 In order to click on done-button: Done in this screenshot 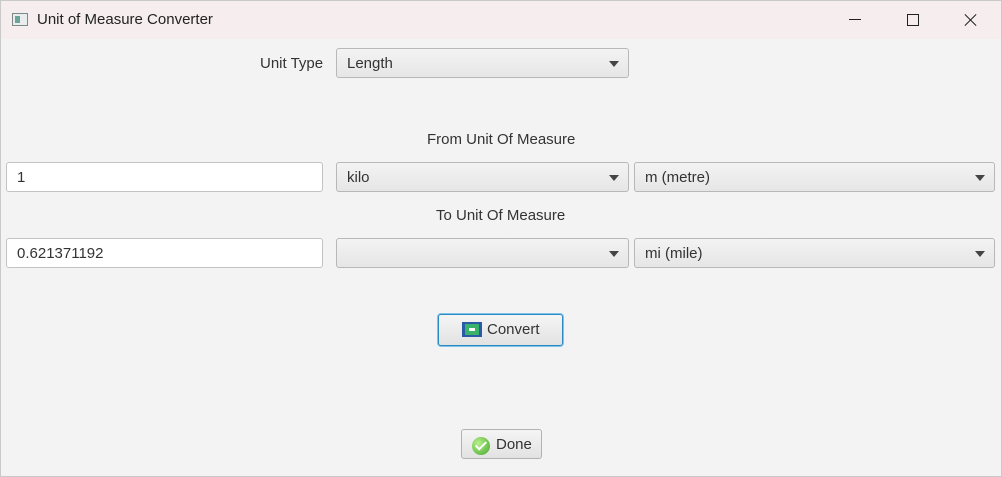, I will do `click(501, 444)`.